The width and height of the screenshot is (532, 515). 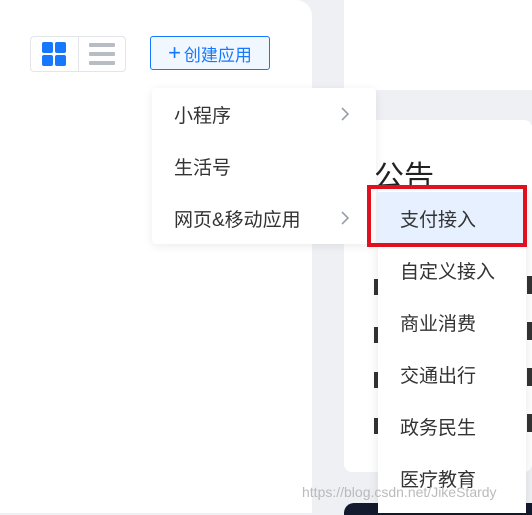 I want to click on watermark: https://blog.csdn.net/JikeStardy, so click(x=399, y=492).